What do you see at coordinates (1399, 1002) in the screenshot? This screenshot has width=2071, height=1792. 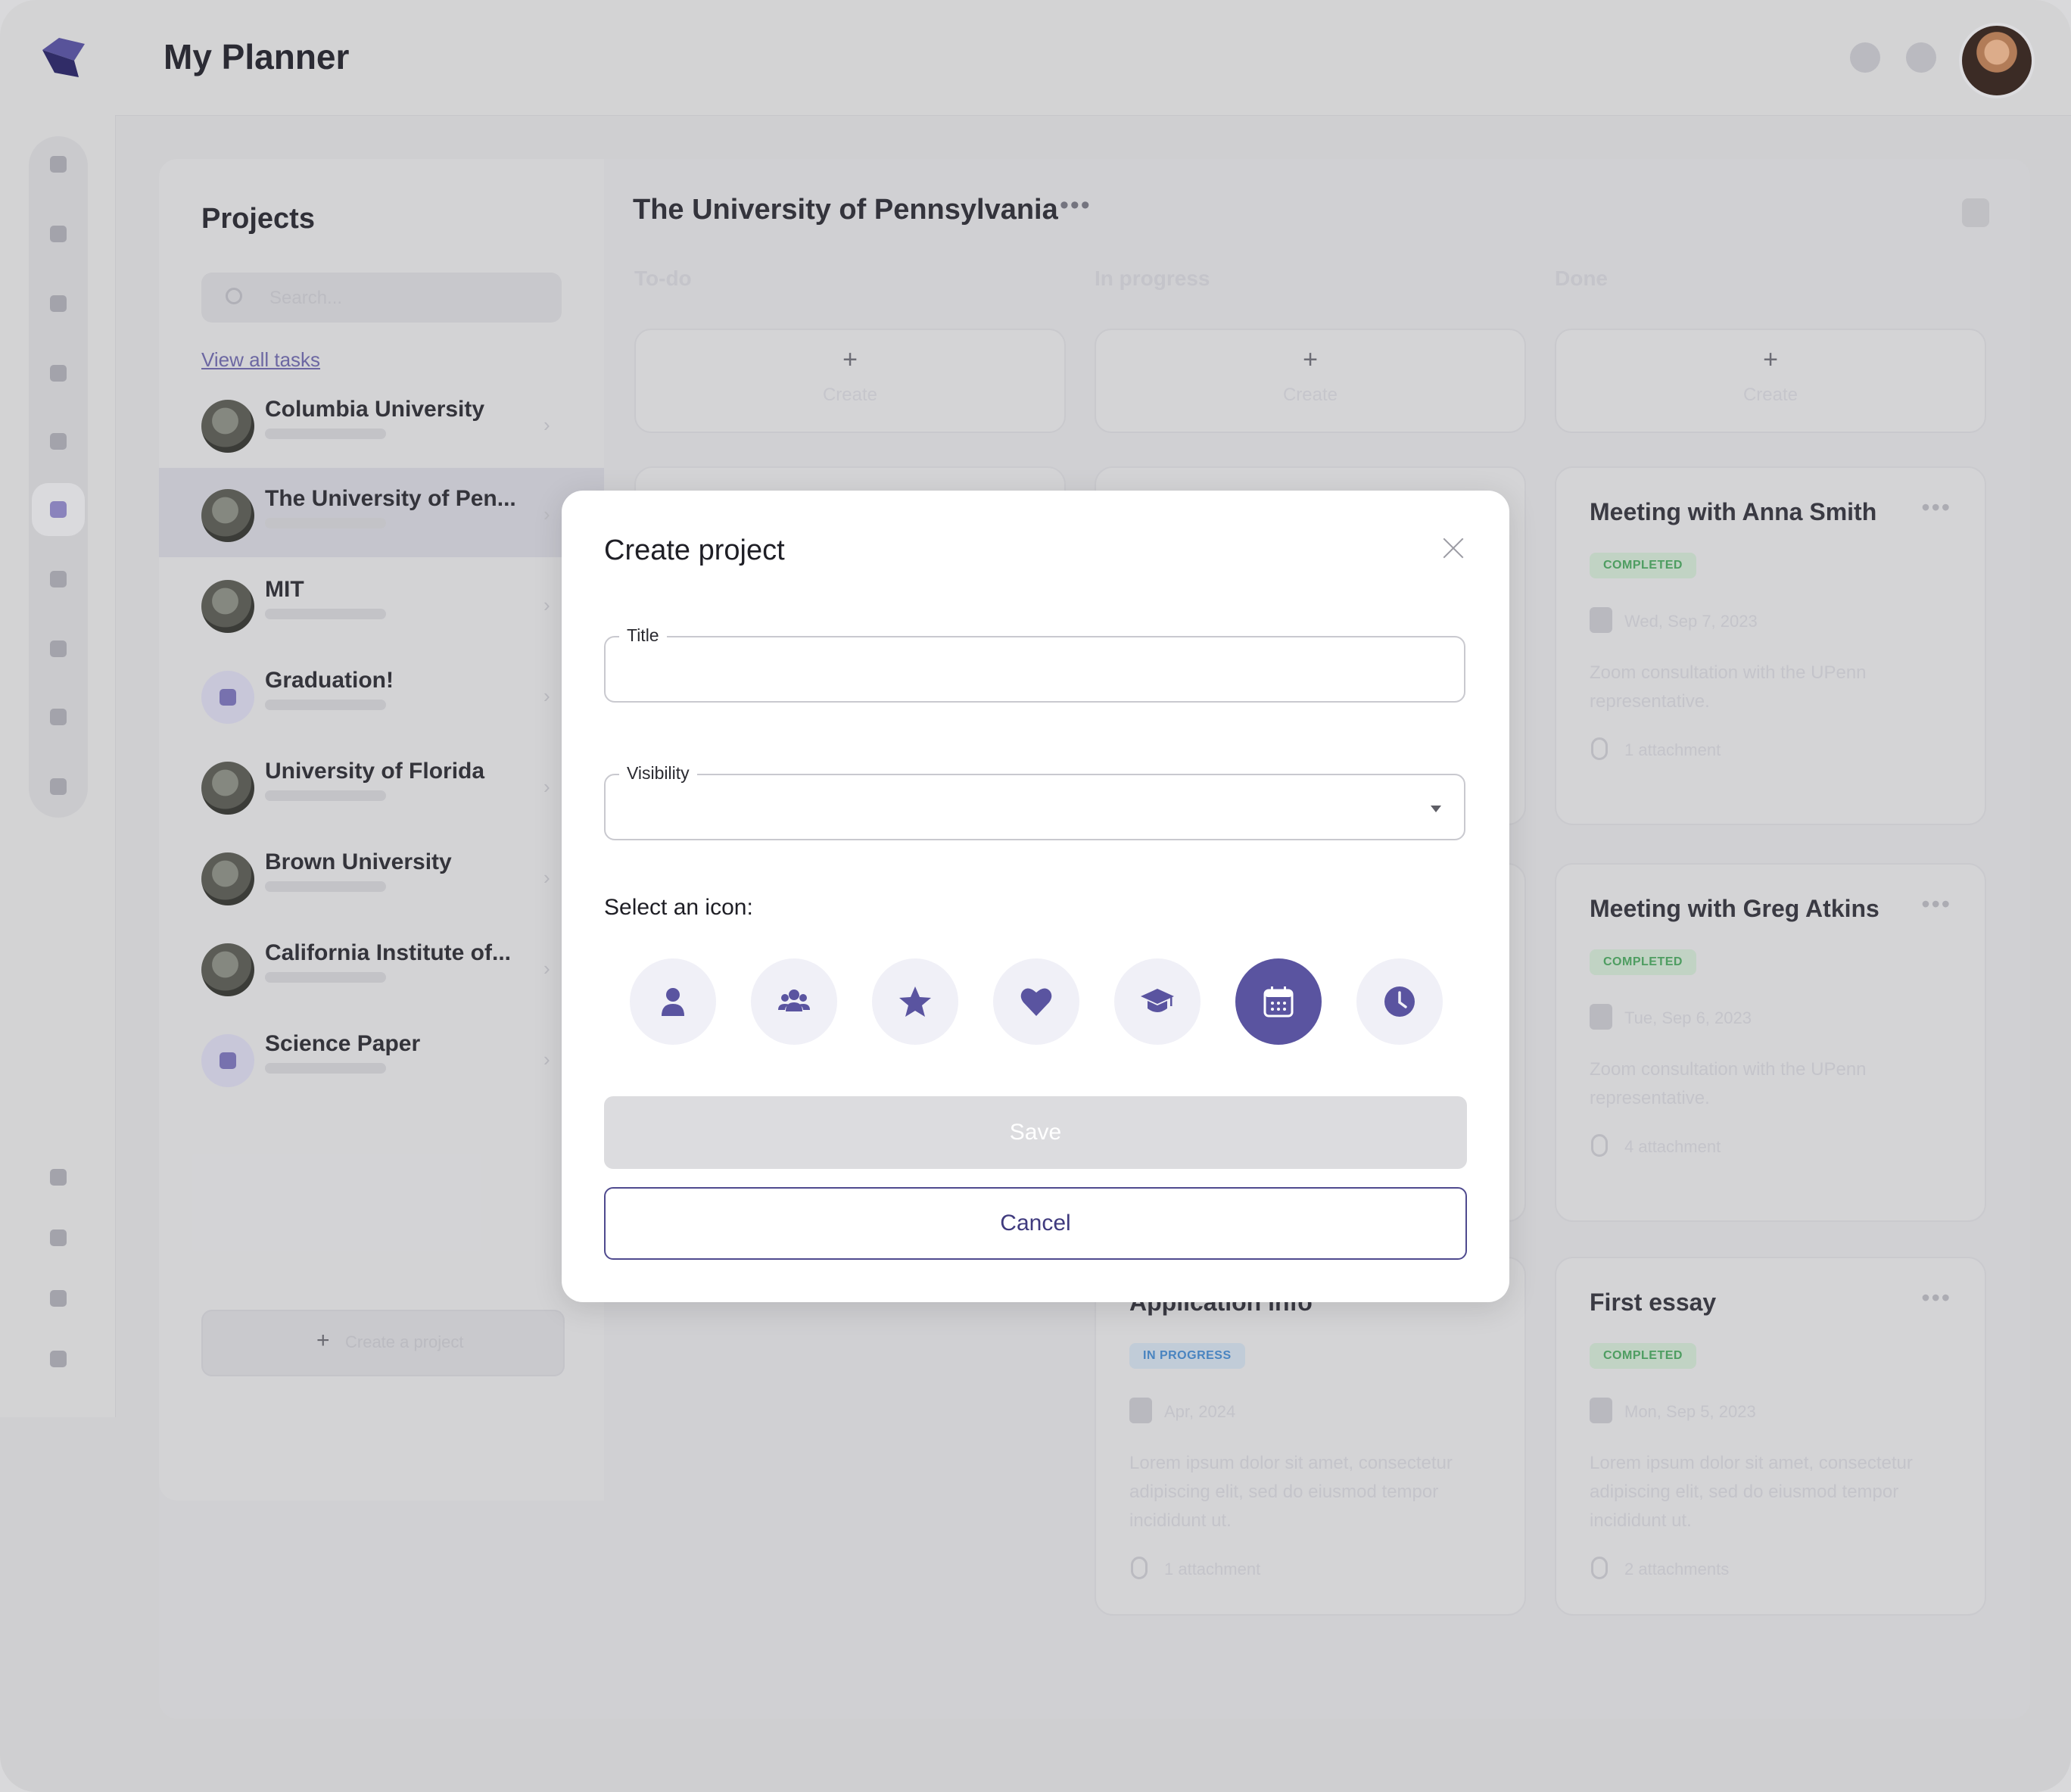 I see `clock-icon` at bounding box center [1399, 1002].